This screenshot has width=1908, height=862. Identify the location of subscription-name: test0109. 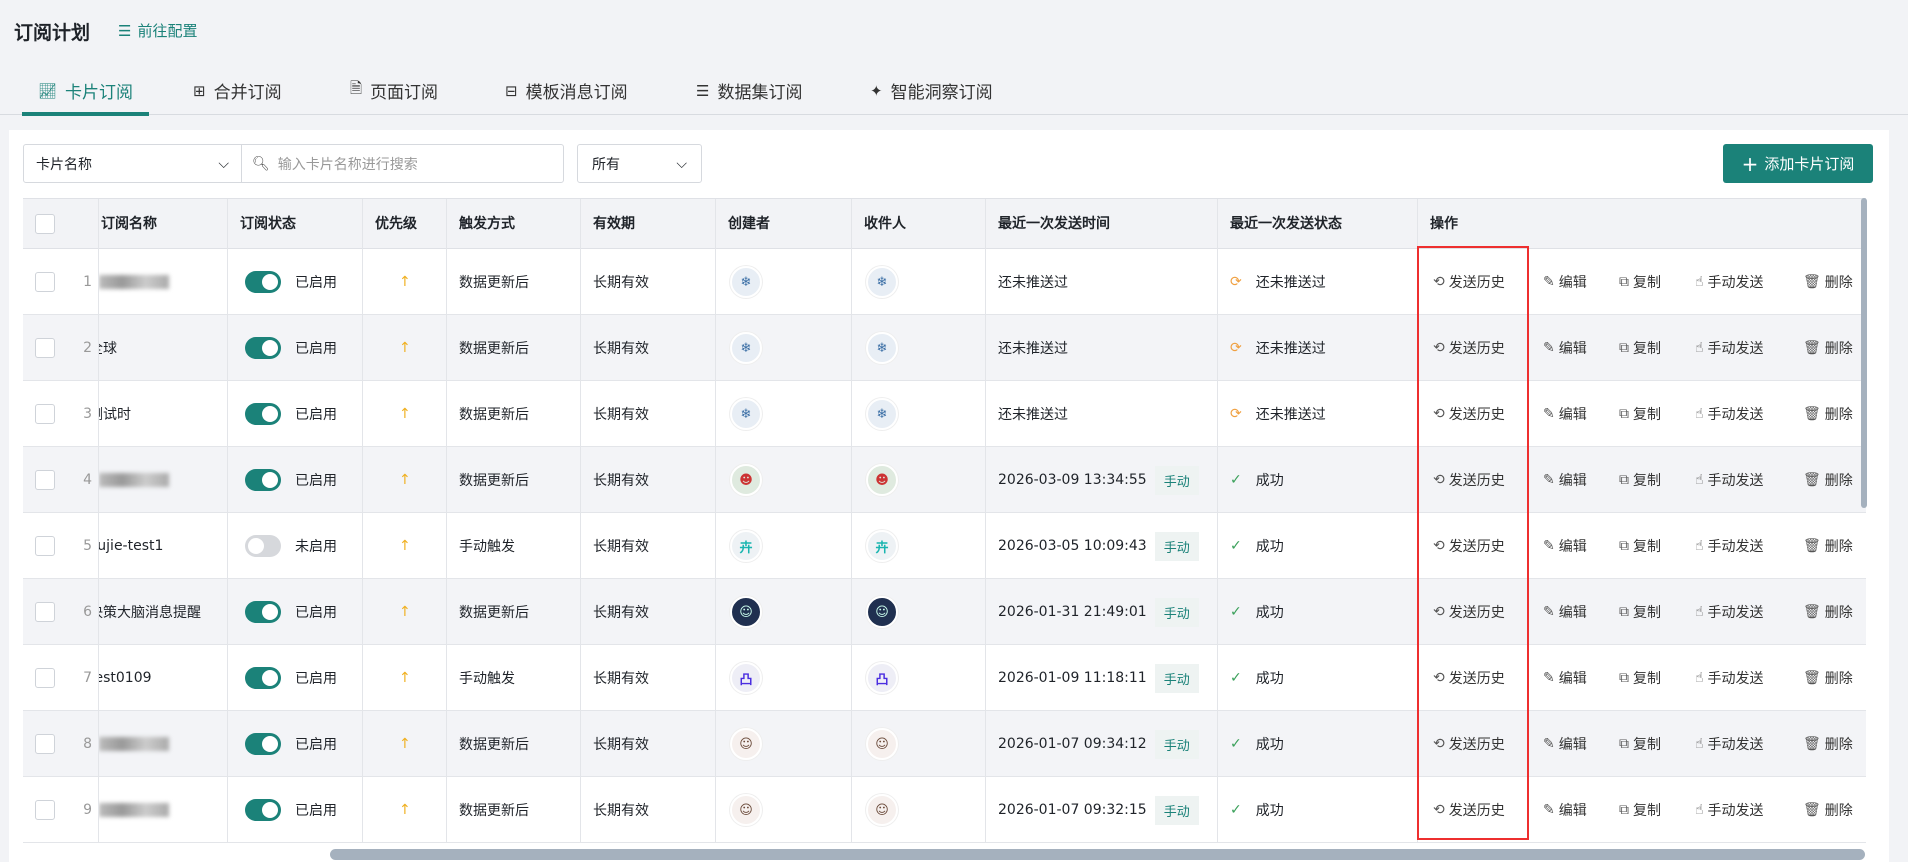
(125, 678).